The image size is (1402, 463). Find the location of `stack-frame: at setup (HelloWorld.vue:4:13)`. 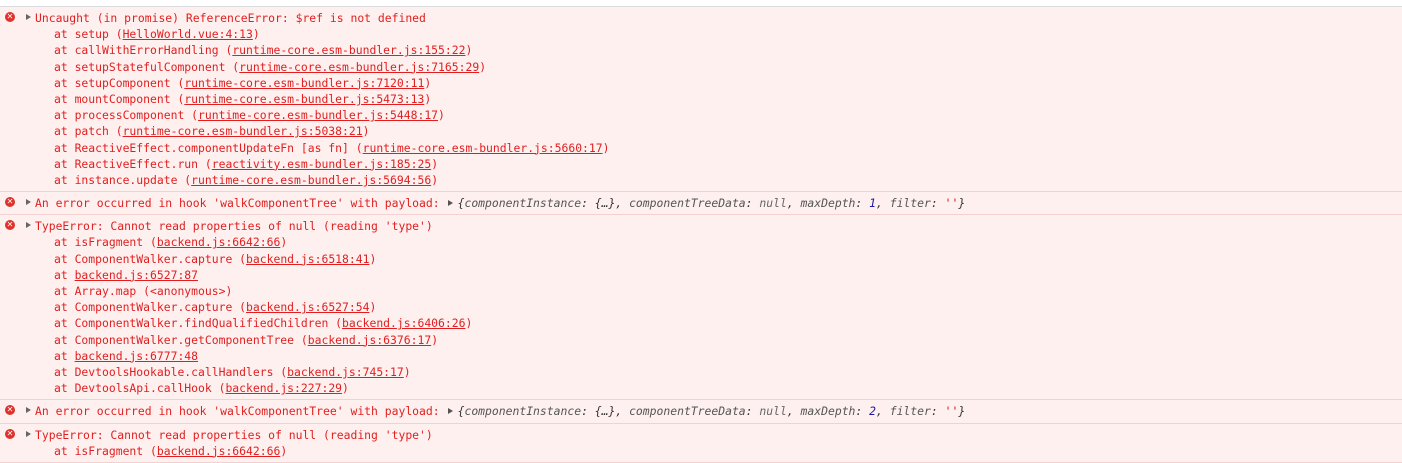

stack-frame: at setup (HelloWorld.vue:4:13) is located at coordinates (157, 34).